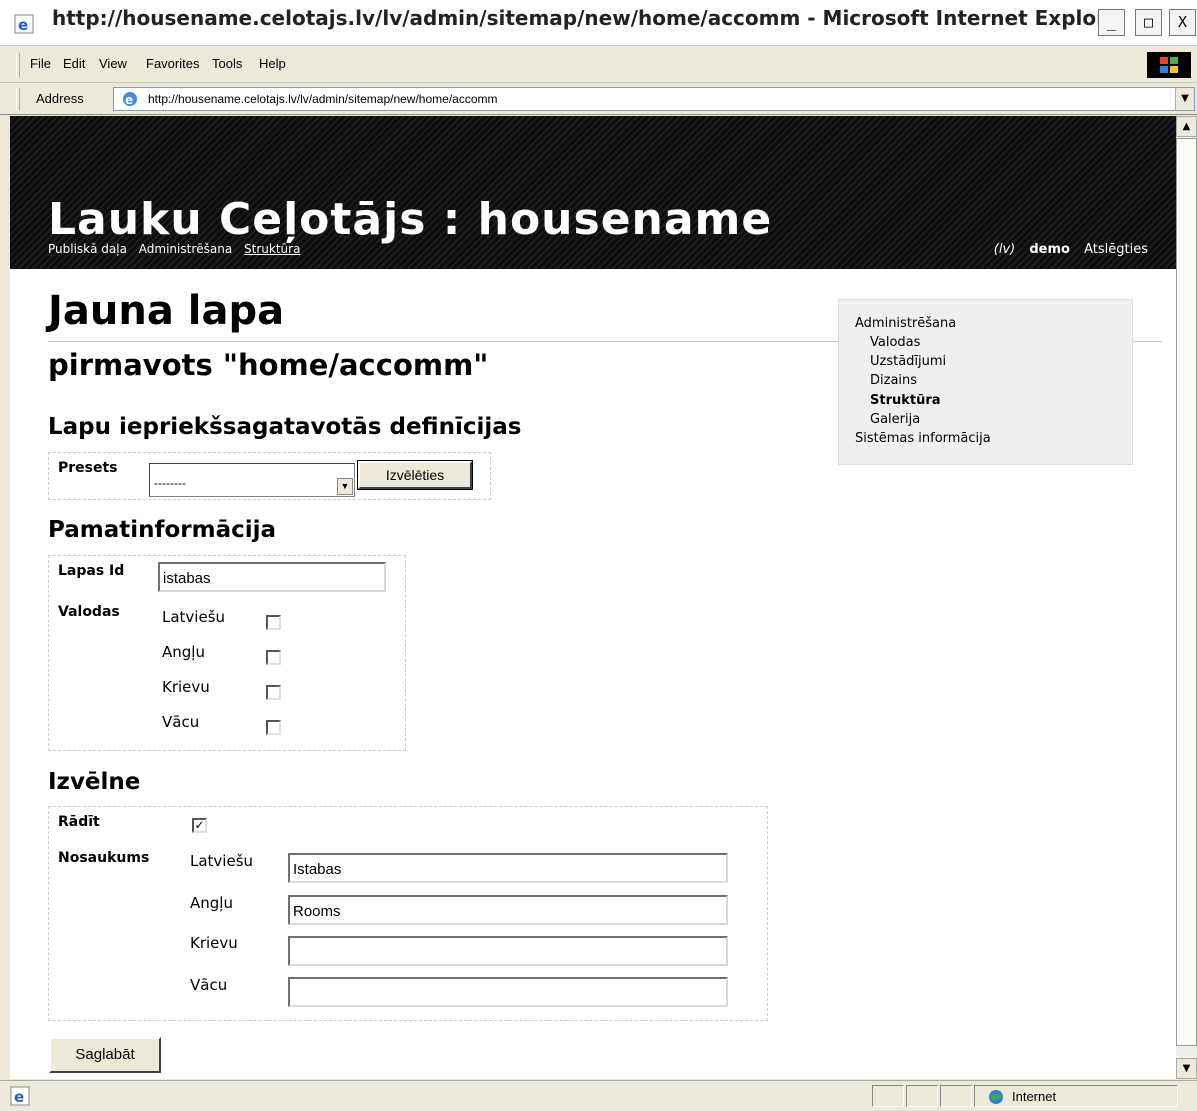  What do you see at coordinates (1004, 249) in the screenshot?
I see `language-indicator: (lv)` at bounding box center [1004, 249].